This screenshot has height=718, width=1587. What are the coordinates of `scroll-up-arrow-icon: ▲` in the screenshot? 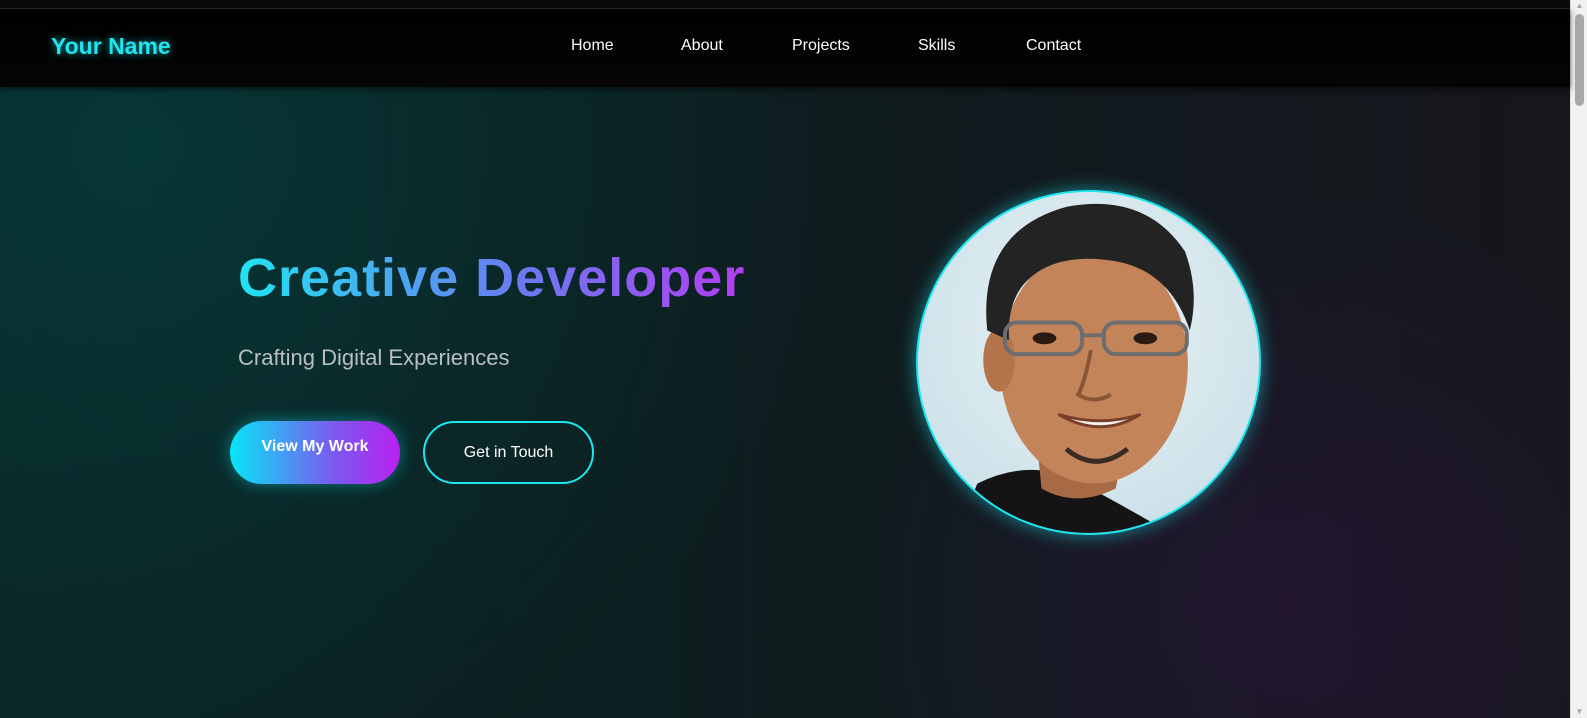 It's located at (1579, 6).